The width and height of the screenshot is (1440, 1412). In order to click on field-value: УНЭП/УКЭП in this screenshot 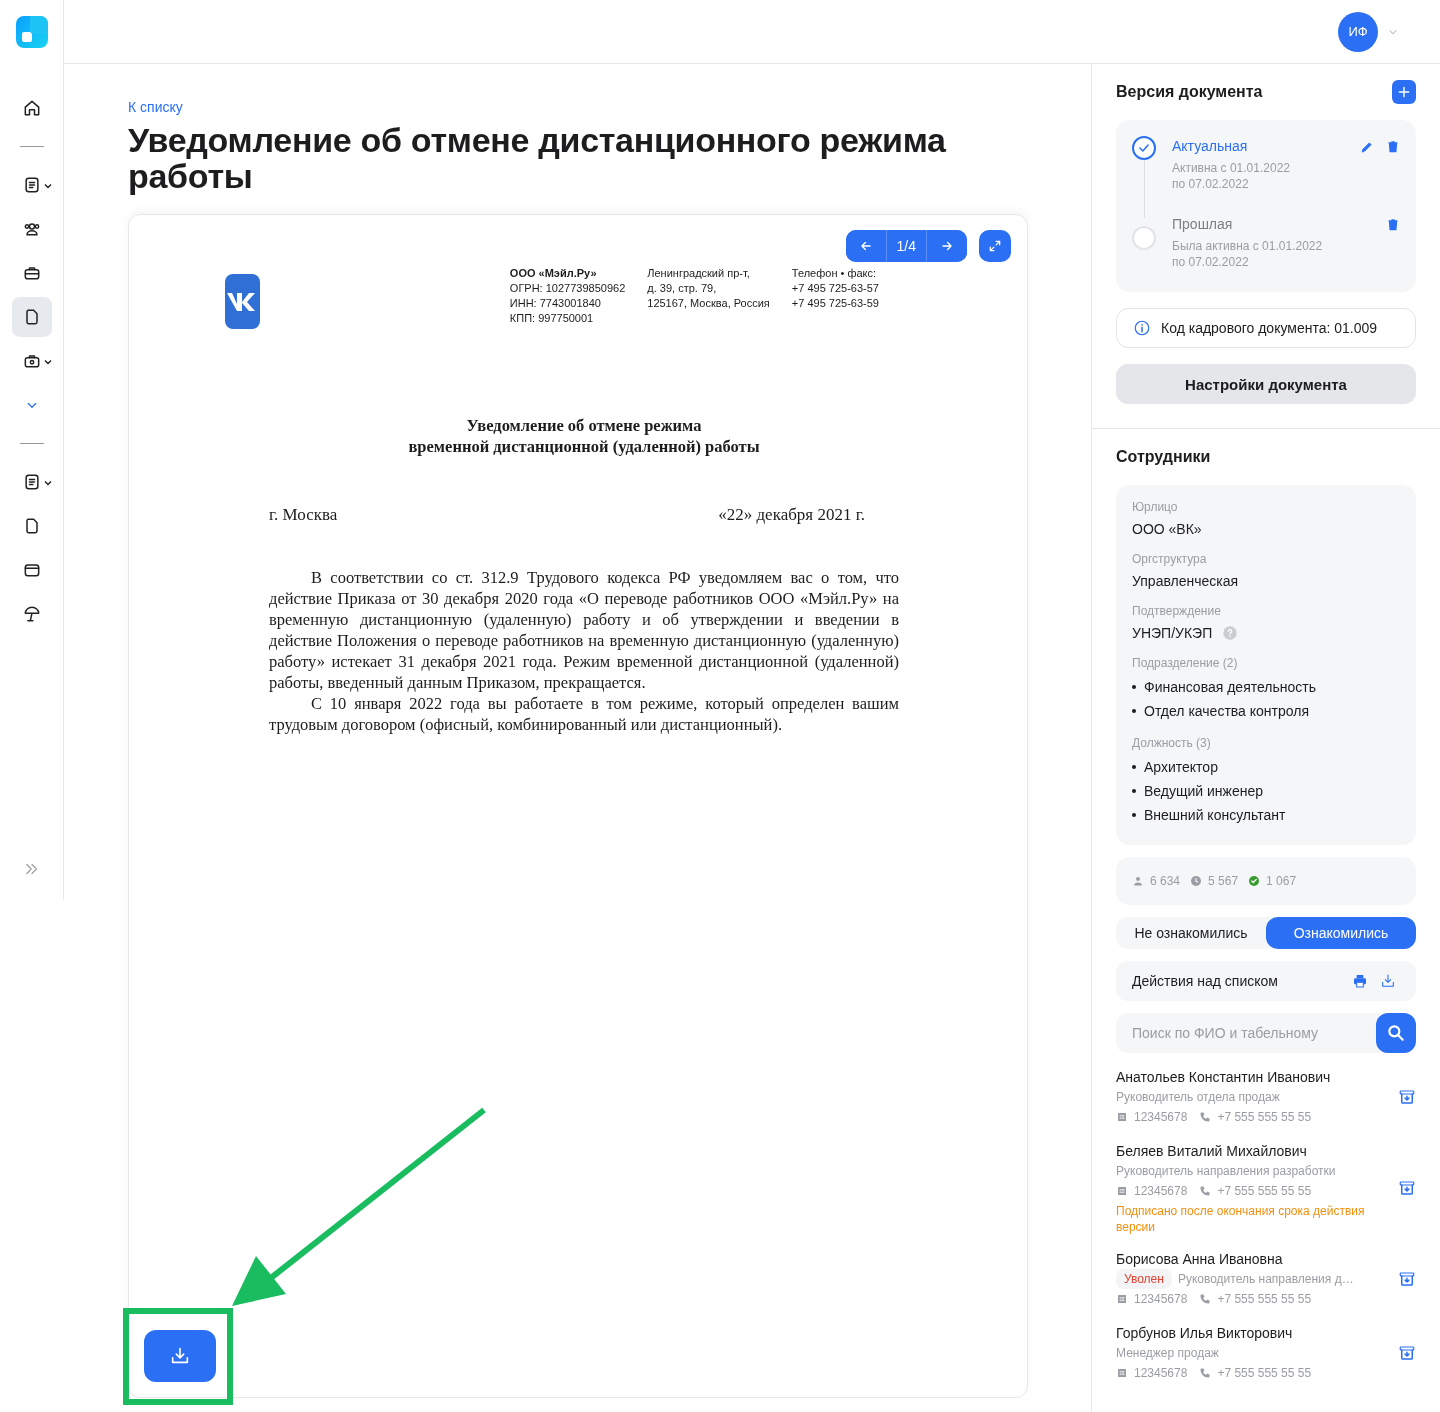, I will do `click(1172, 633)`.